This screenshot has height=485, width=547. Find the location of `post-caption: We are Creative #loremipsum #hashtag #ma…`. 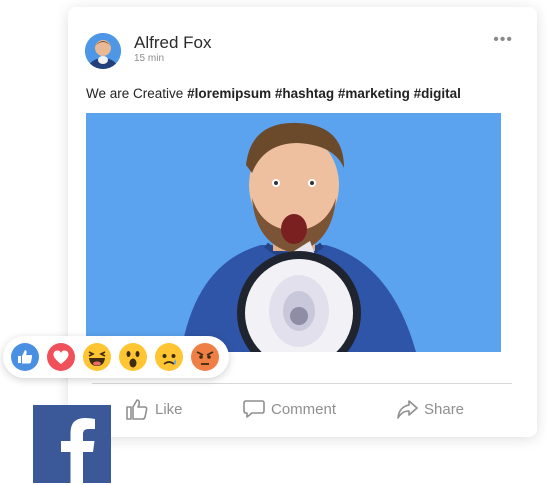

post-caption: We are Creative #loremipsum #hashtag #ma… is located at coordinates (273, 93).